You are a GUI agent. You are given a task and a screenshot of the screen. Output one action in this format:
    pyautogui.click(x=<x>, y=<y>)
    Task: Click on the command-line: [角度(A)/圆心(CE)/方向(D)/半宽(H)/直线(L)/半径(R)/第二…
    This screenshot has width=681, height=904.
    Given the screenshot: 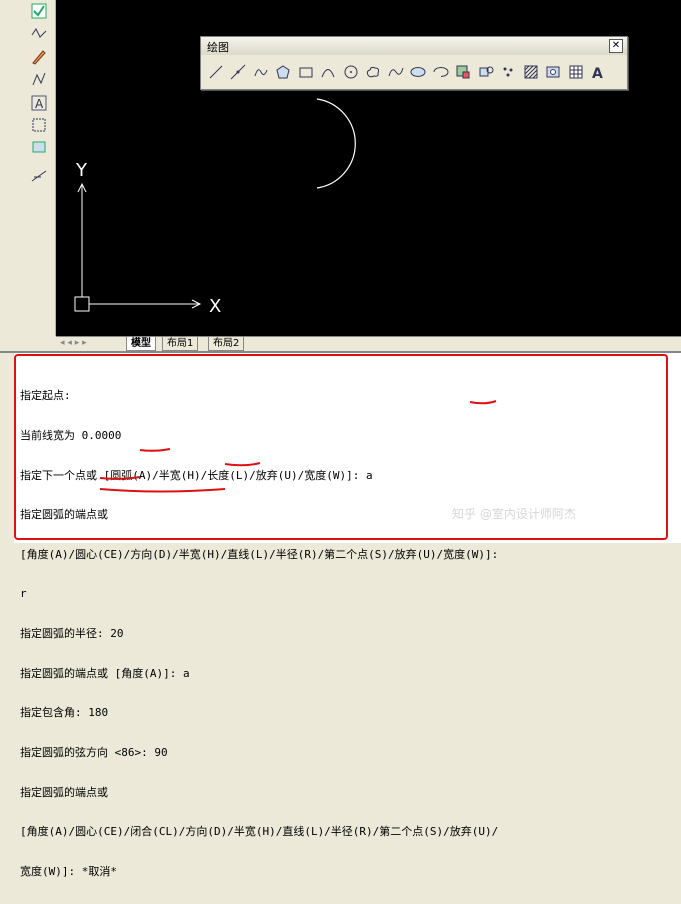 What is the action you would take?
    pyautogui.click(x=259, y=554)
    